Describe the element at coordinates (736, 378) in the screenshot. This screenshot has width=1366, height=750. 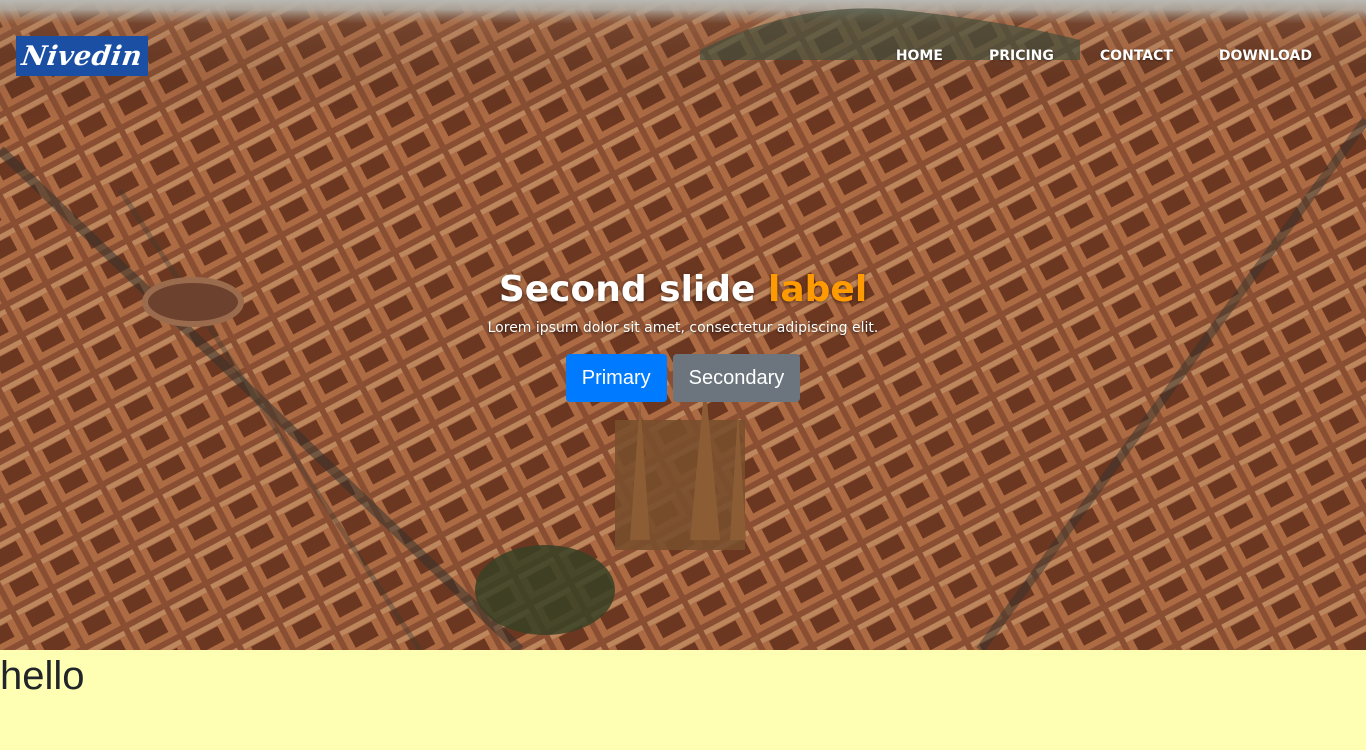
I see `secondary-button: Secondary` at that location.